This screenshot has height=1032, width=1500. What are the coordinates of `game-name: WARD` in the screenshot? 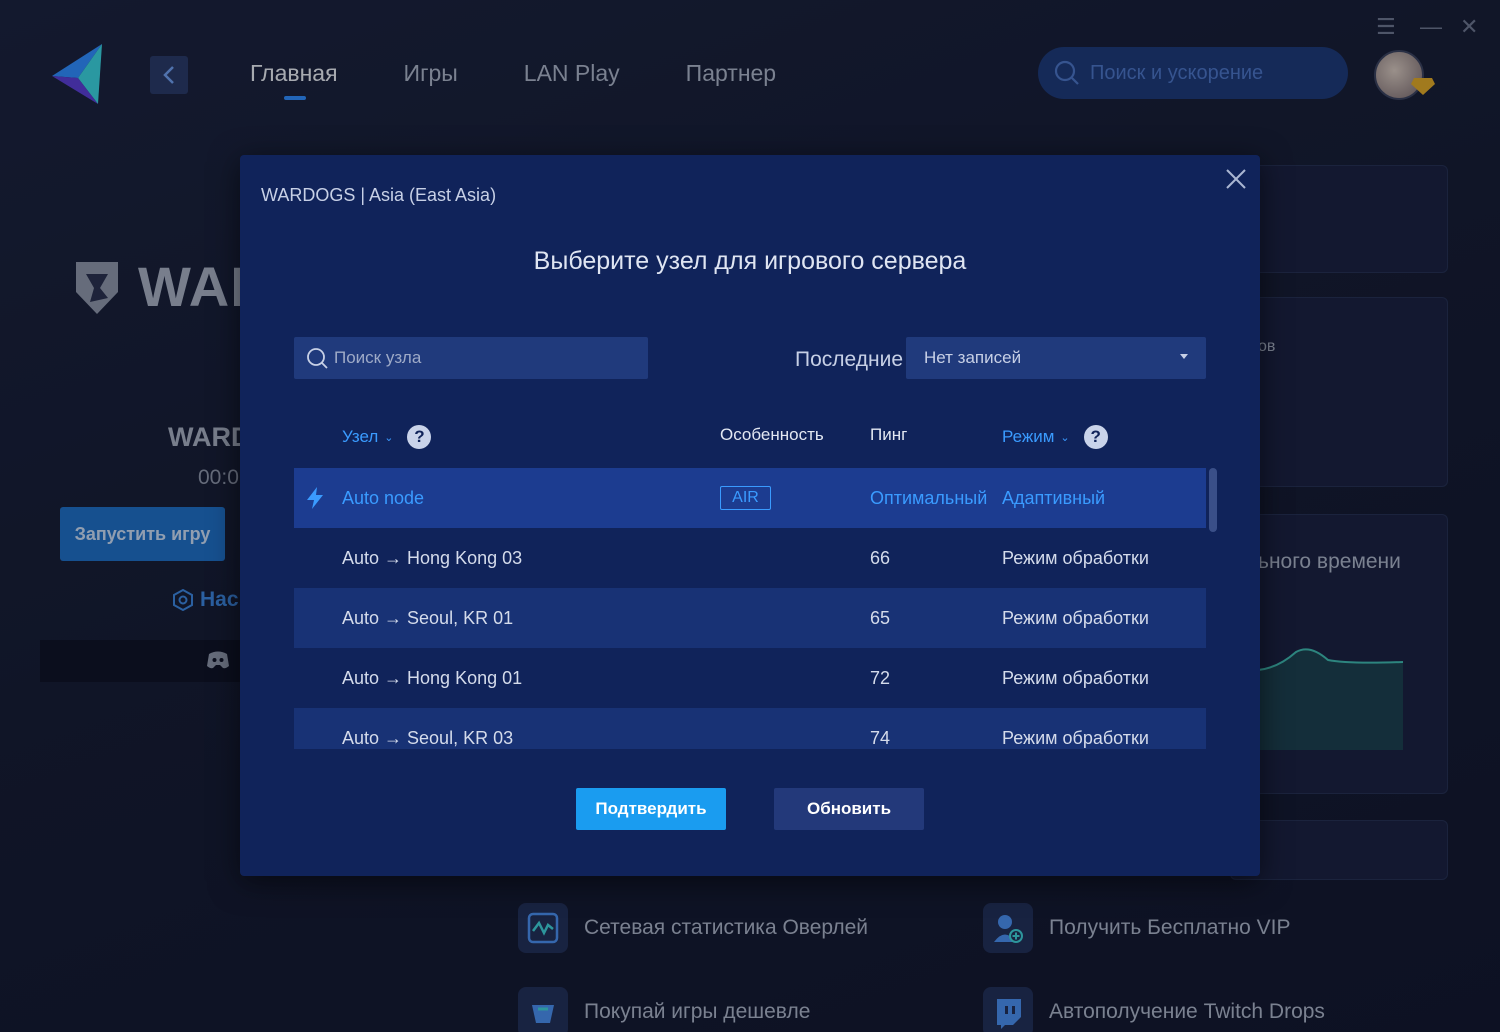 It's located at (204, 437).